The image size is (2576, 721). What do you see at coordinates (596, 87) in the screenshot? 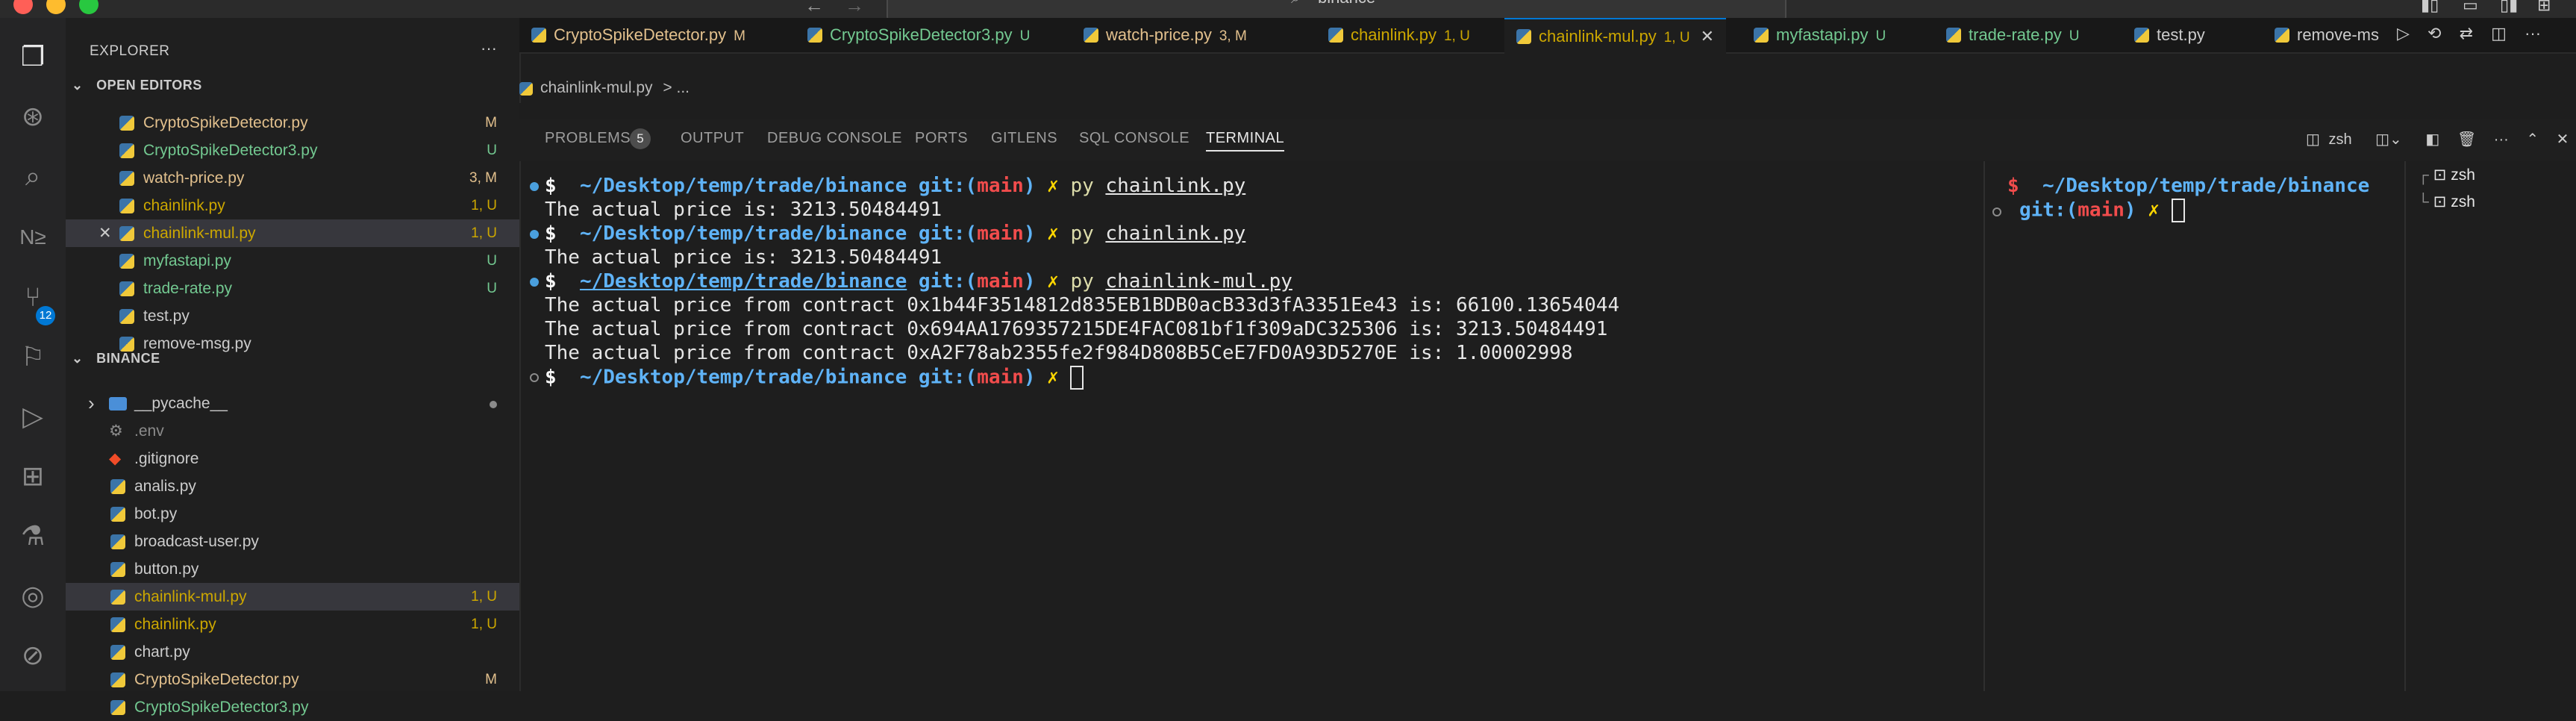
I see `breadcrumb-file: chainlink-mul.py` at bounding box center [596, 87].